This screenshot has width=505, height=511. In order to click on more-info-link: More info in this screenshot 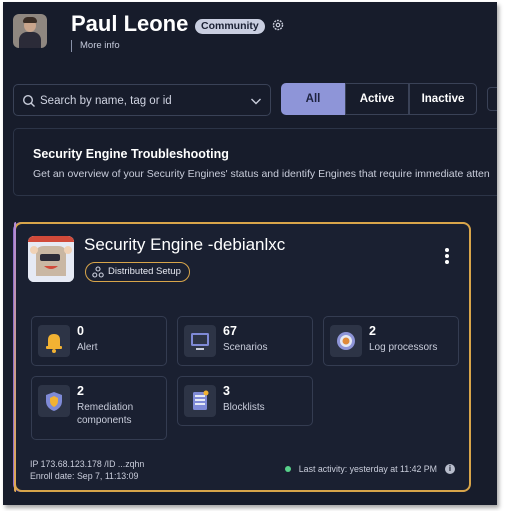, I will do `click(95, 46)`.